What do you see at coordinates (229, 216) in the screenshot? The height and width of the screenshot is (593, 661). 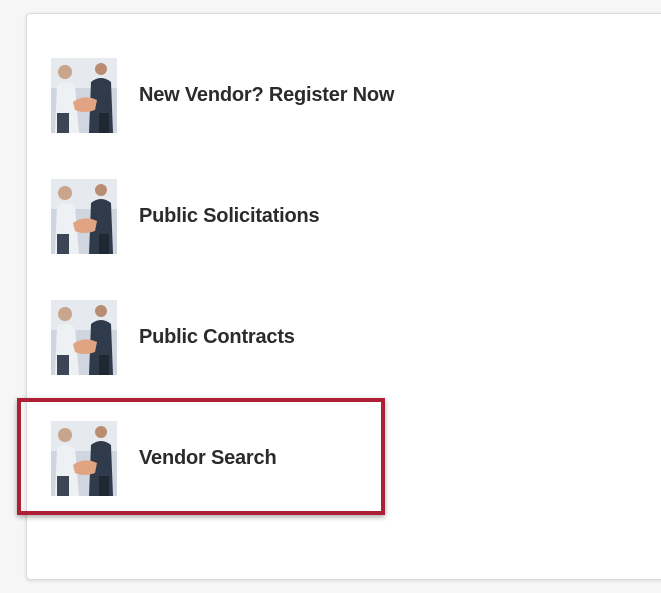 I see `link-label: Public Solicitations` at bounding box center [229, 216].